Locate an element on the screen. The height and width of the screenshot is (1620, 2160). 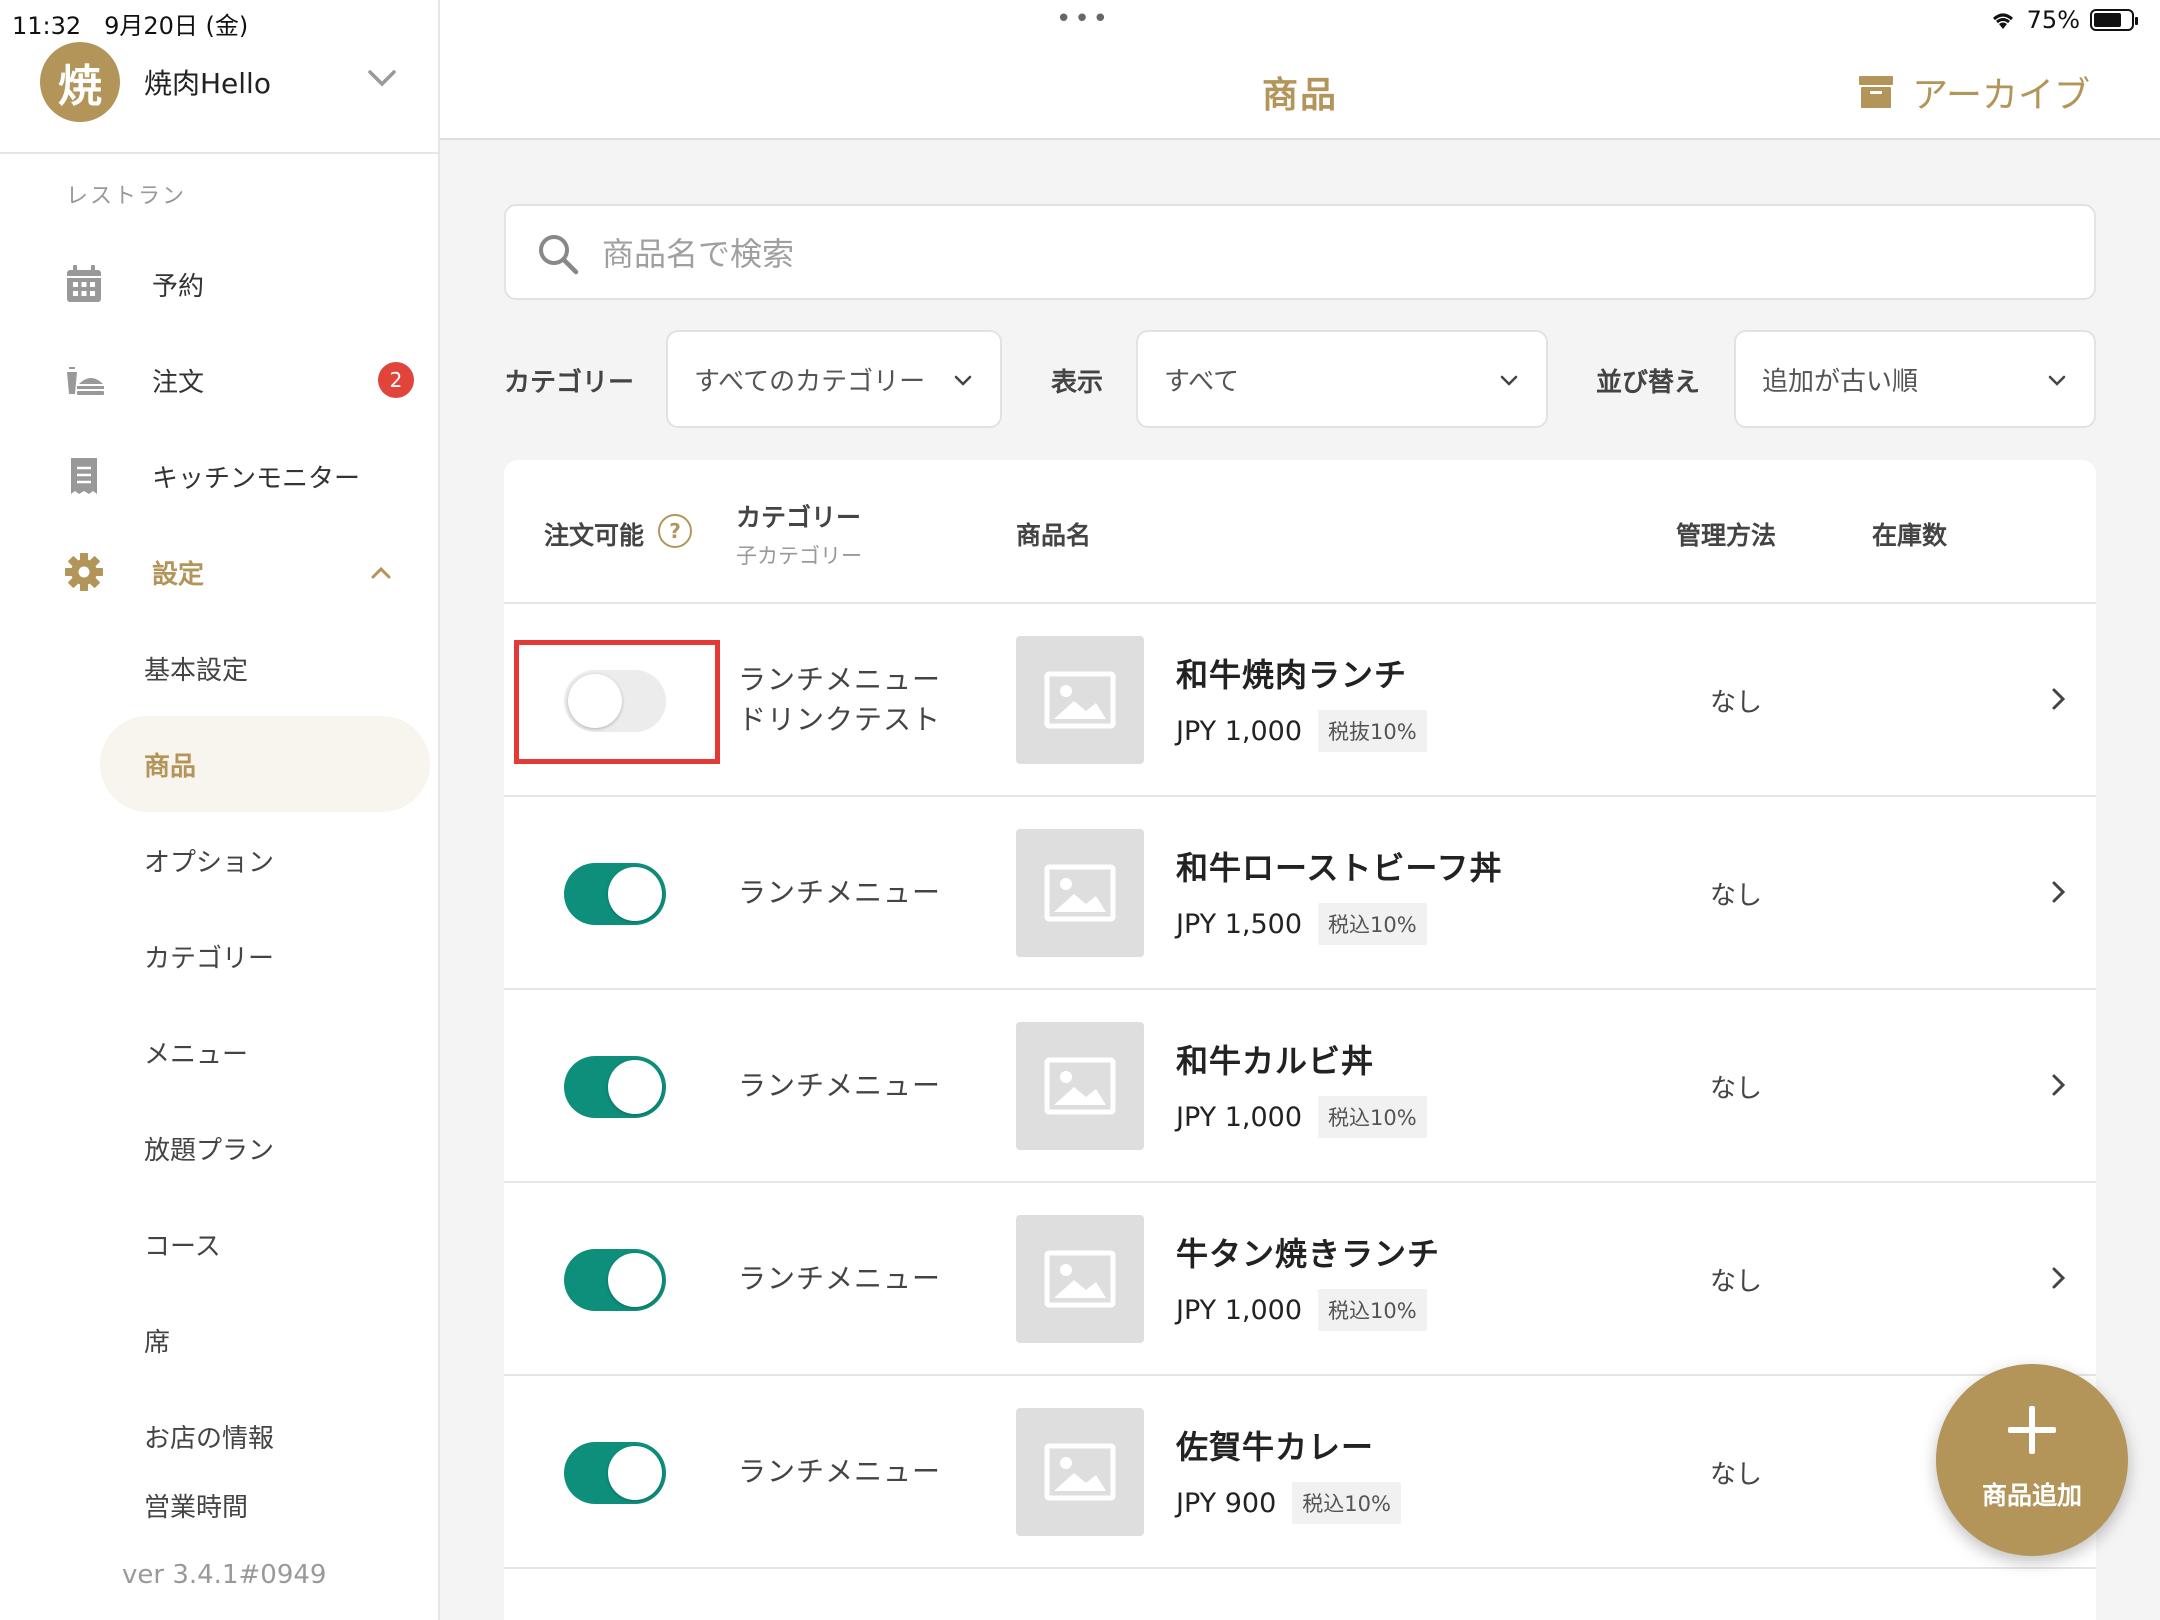
header-subcategory: 子カテゴリー is located at coordinates (799, 556).